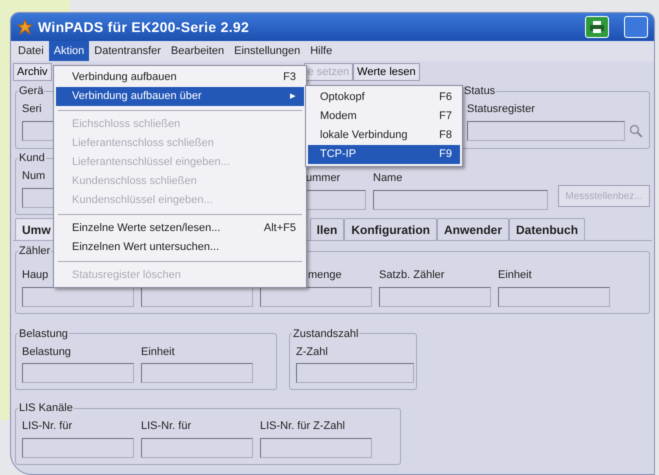  Describe the element at coordinates (31, 51) in the screenshot. I see `menu-item: Datei` at that location.